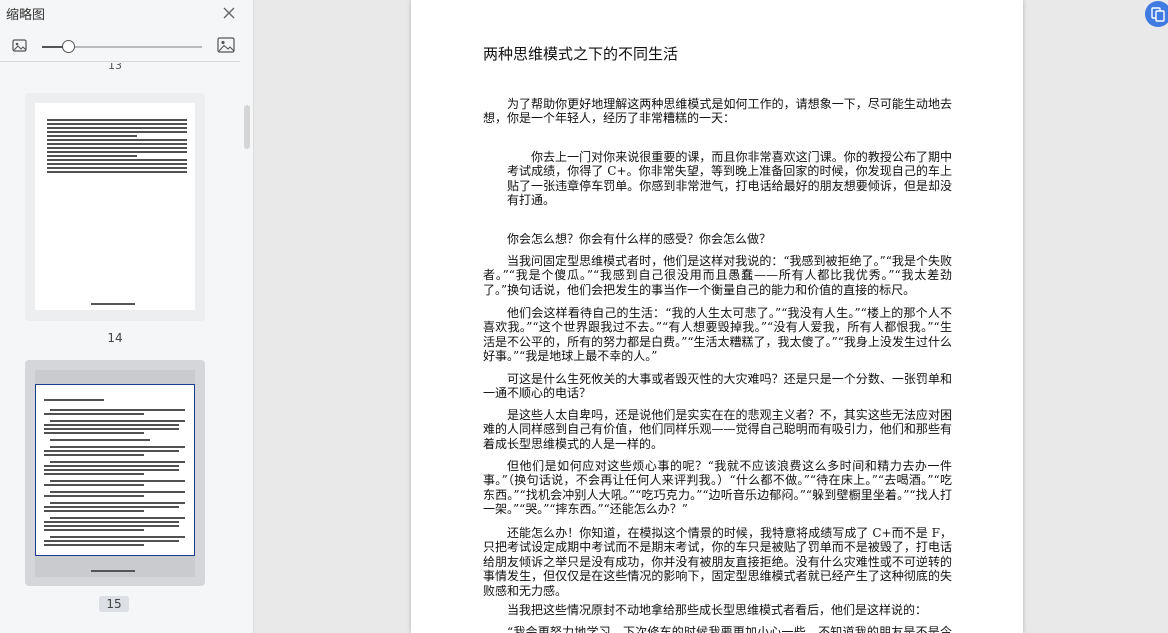  What do you see at coordinates (127, 13) in the screenshot?
I see `sidebar-header: 缩略图` at bounding box center [127, 13].